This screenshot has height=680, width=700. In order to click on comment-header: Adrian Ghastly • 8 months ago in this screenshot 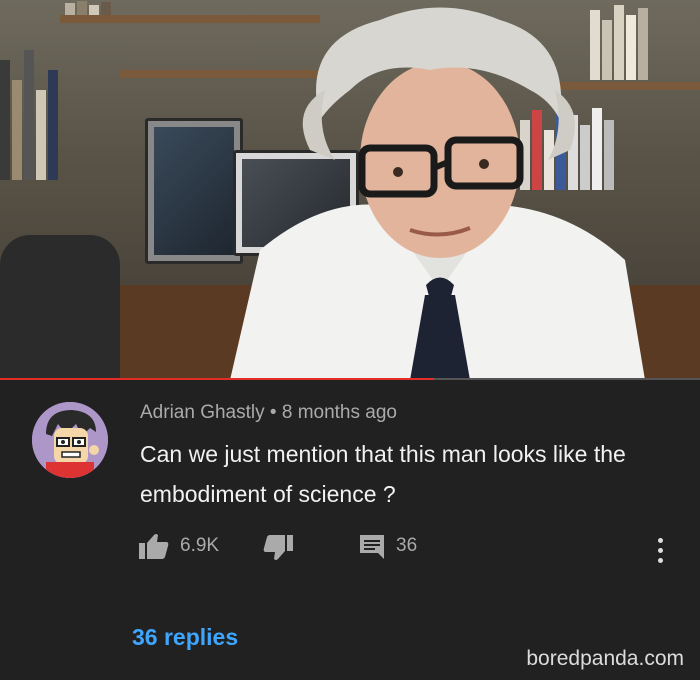, I will do `click(268, 413)`.